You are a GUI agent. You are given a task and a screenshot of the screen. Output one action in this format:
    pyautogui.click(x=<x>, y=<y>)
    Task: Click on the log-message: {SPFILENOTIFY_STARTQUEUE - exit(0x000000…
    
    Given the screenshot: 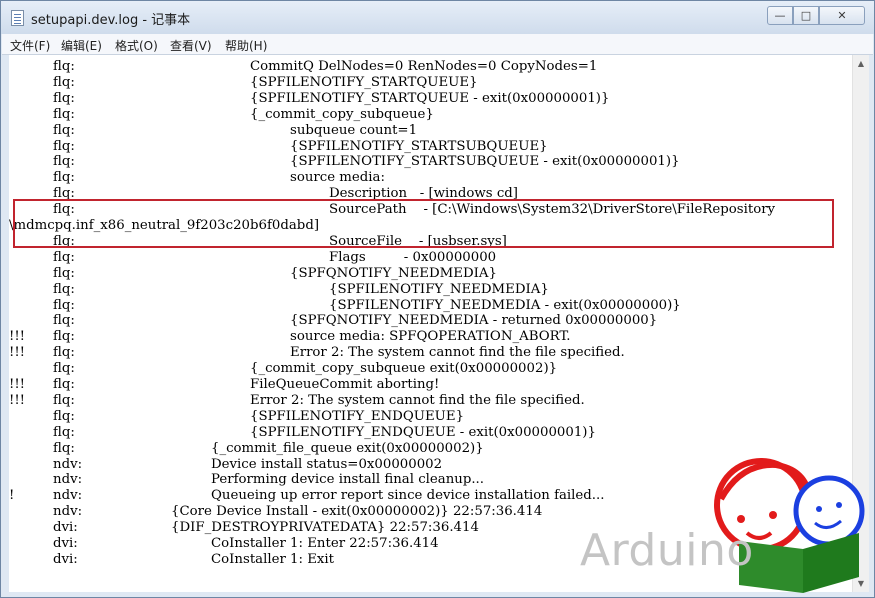 What is the action you would take?
    pyautogui.click(x=430, y=98)
    